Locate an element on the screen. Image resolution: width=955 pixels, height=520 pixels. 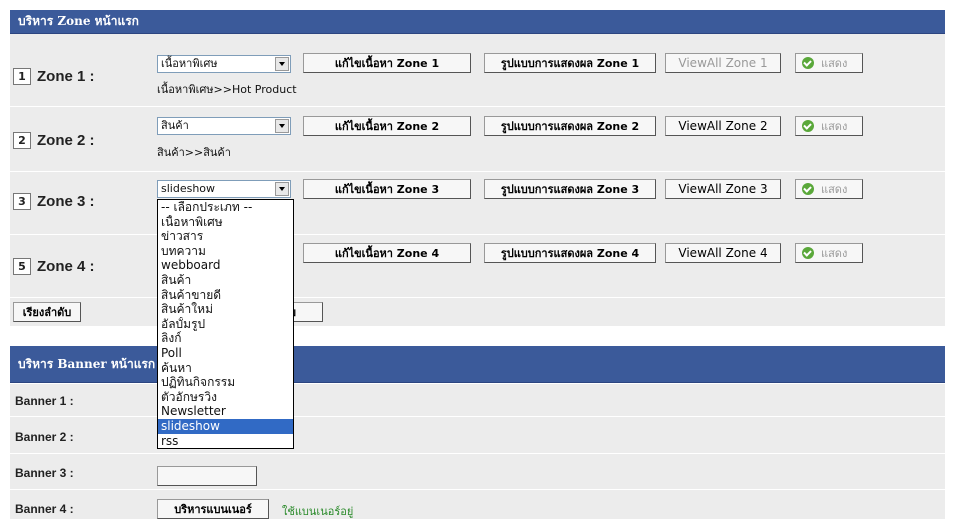
sort-row is located at coordinates (477, 312).